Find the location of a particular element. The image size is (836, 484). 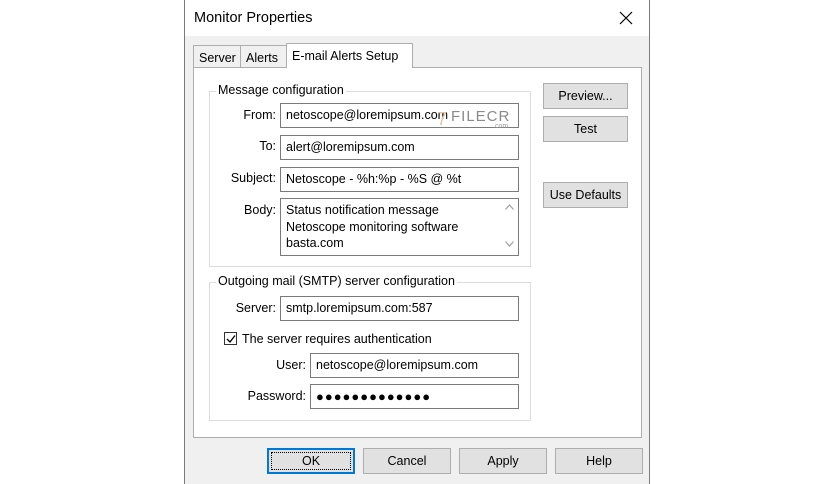

ok-button: OK is located at coordinates (311, 461).